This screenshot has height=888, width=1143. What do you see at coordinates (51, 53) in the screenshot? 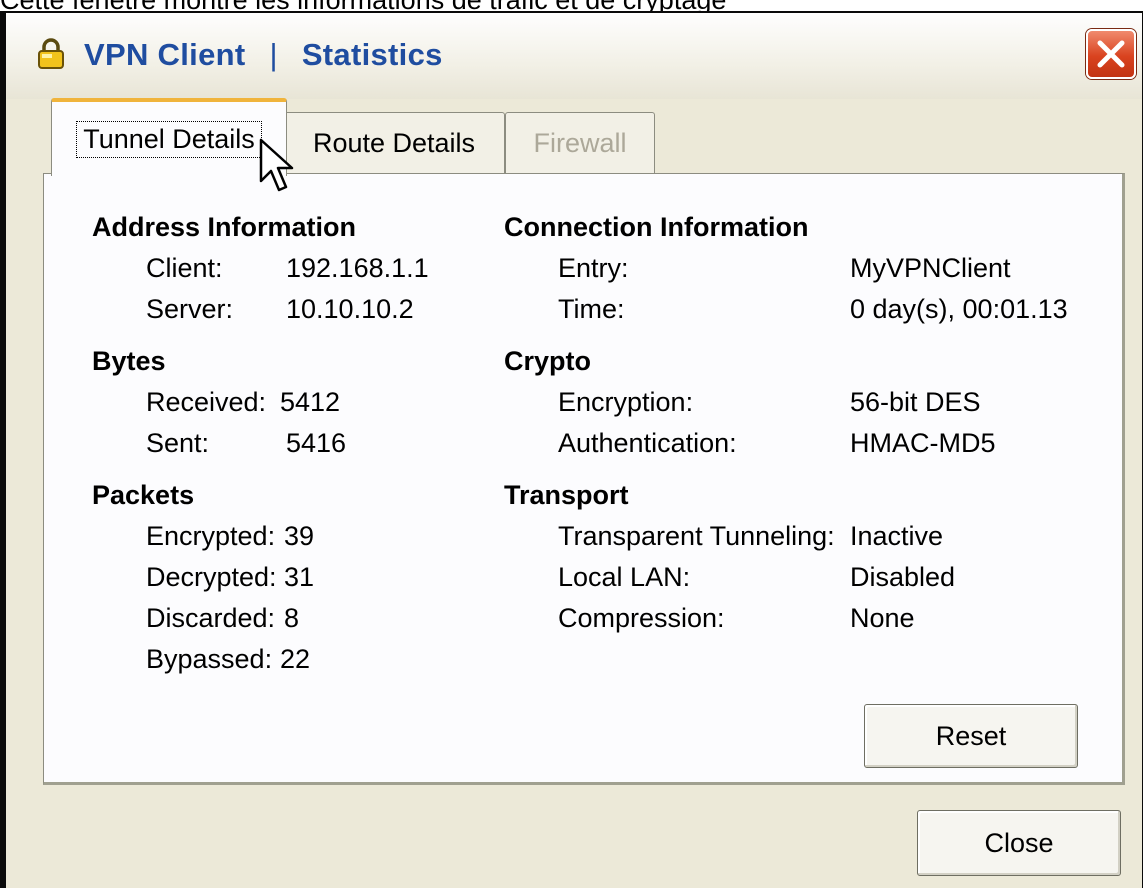
I see `padlock-icon` at bounding box center [51, 53].